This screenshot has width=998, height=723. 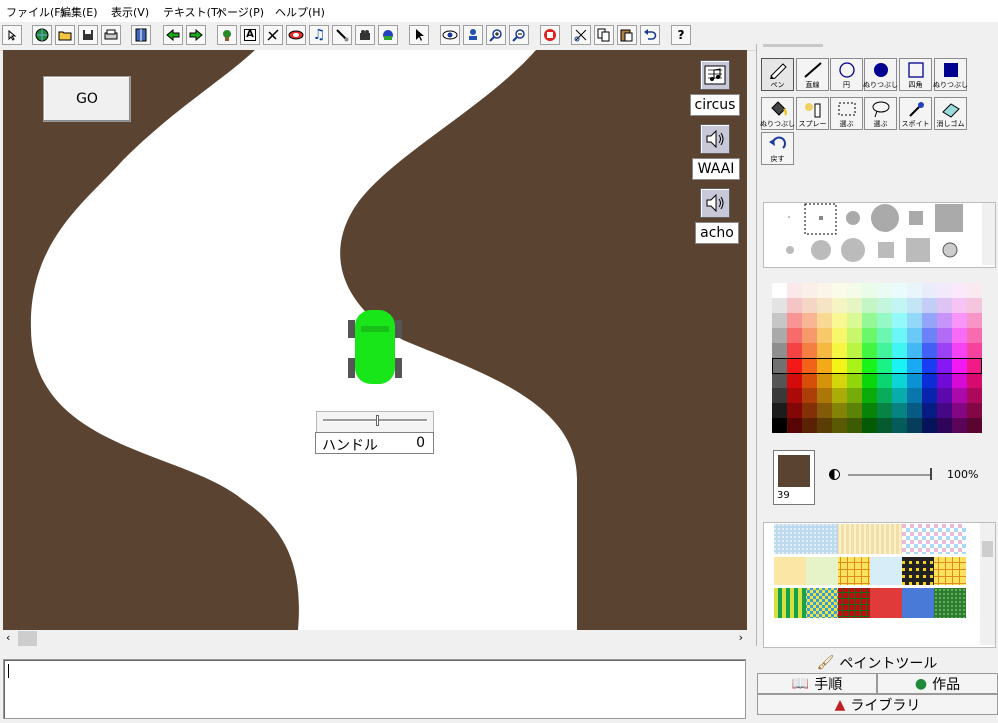 What do you see at coordinates (130, 12) in the screenshot?
I see `menu-view: 表示(V)` at bounding box center [130, 12].